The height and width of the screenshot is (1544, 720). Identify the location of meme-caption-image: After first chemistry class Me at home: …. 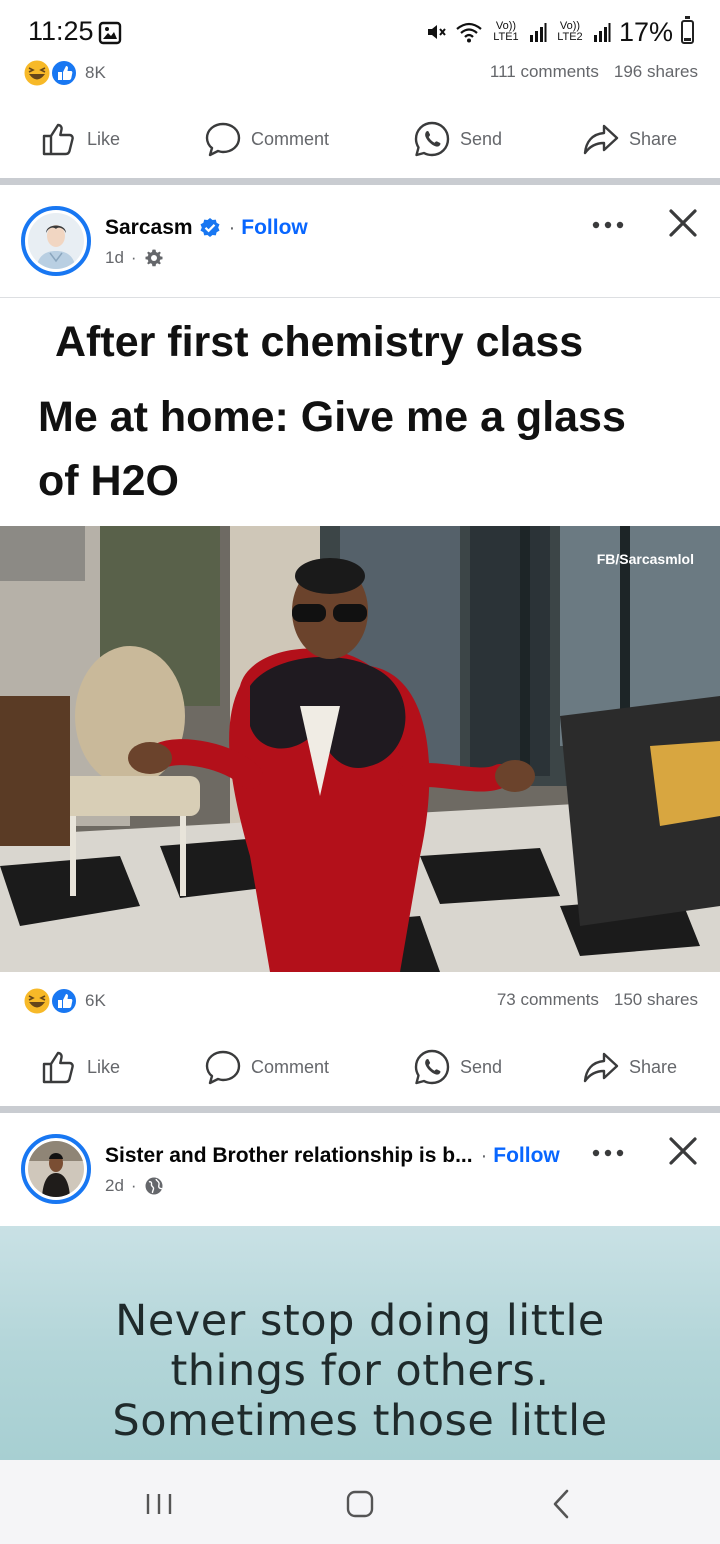
(360, 413).